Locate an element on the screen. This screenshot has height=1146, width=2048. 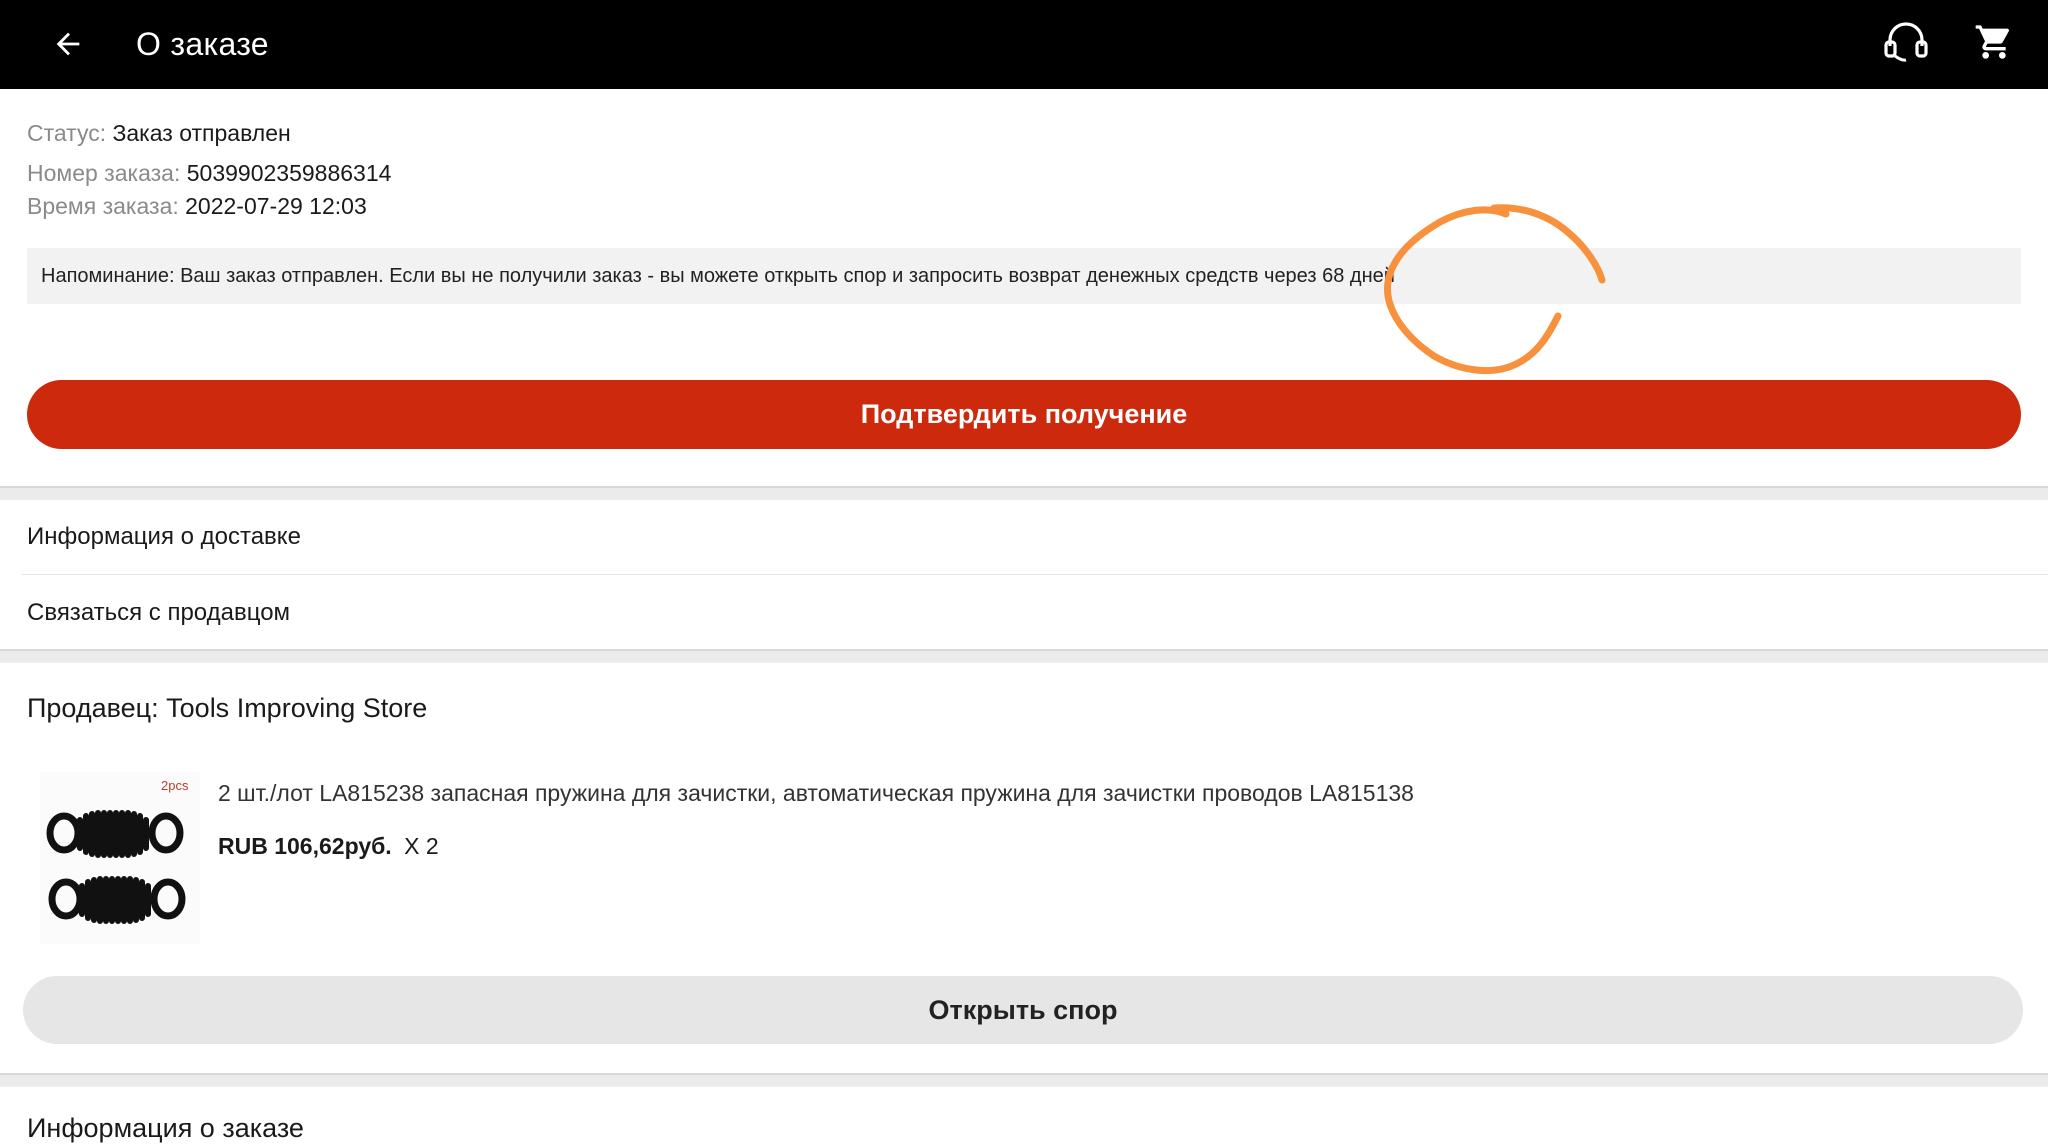
delivery-info-label: Информация о доставке is located at coordinates (164, 536).